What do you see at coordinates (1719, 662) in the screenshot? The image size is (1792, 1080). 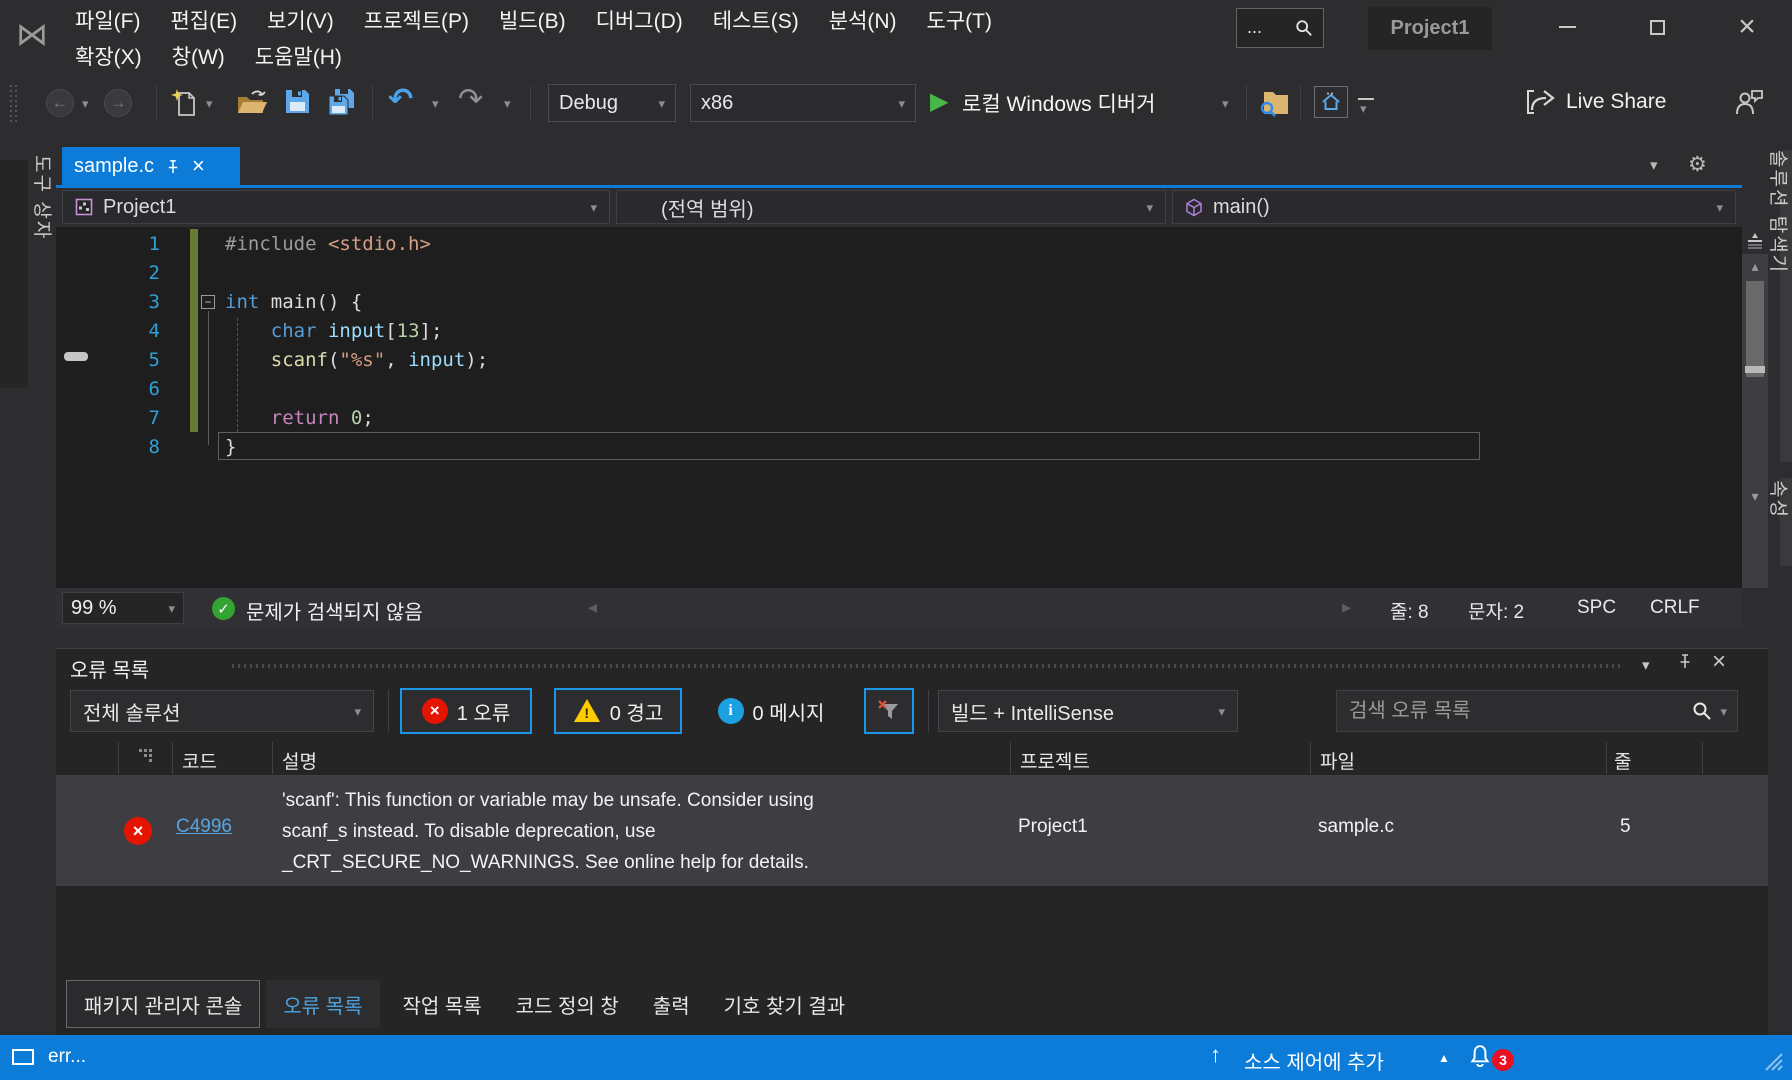 I see `panel-close-icon: ×` at bounding box center [1719, 662].